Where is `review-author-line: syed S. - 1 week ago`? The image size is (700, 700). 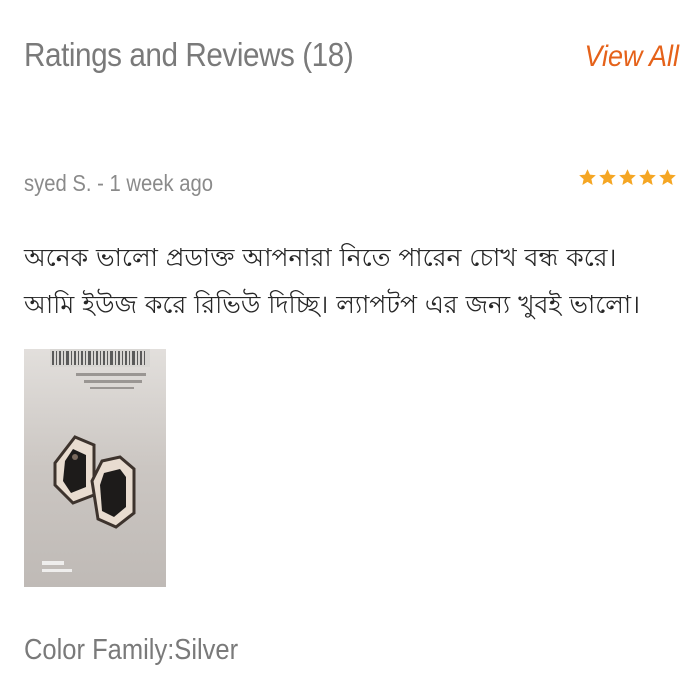
review-author-line: syed S. - 1 week ago is located at coordinates (118, 183).